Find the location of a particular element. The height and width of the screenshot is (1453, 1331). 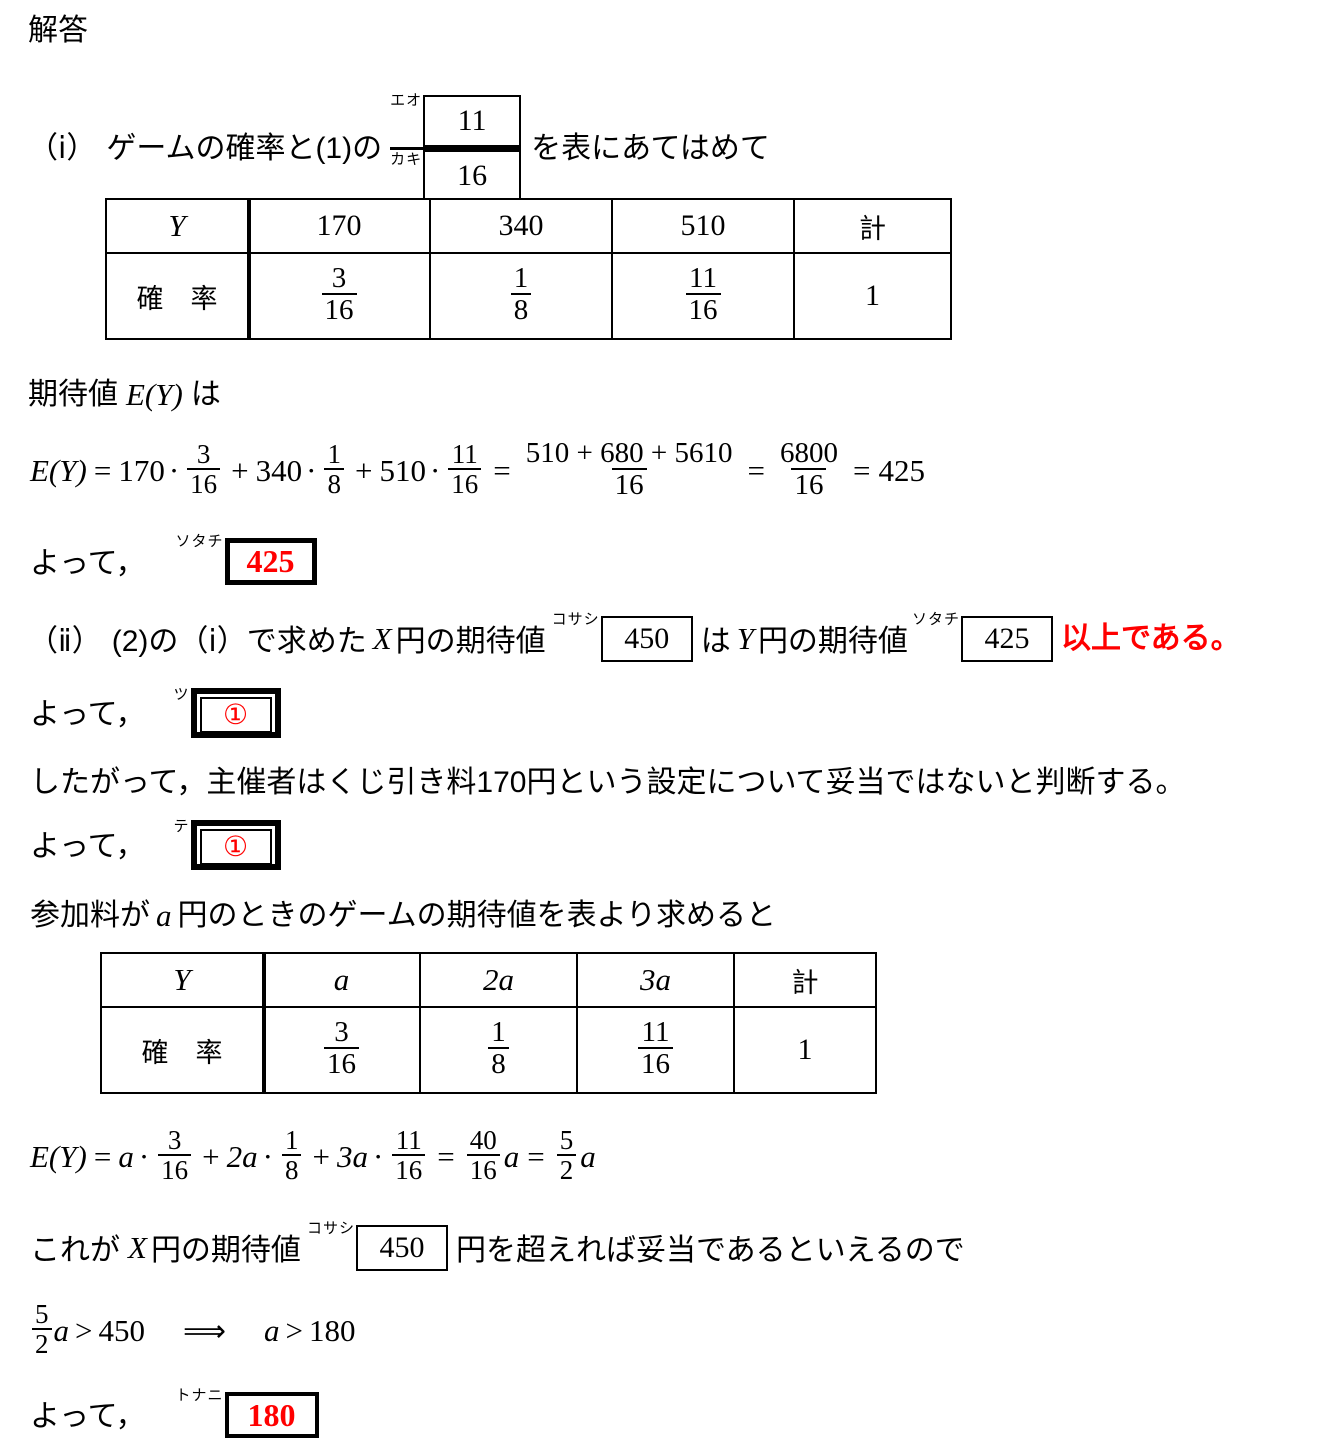

part-ii-var-y: Y is located at coordinates (745, 638).